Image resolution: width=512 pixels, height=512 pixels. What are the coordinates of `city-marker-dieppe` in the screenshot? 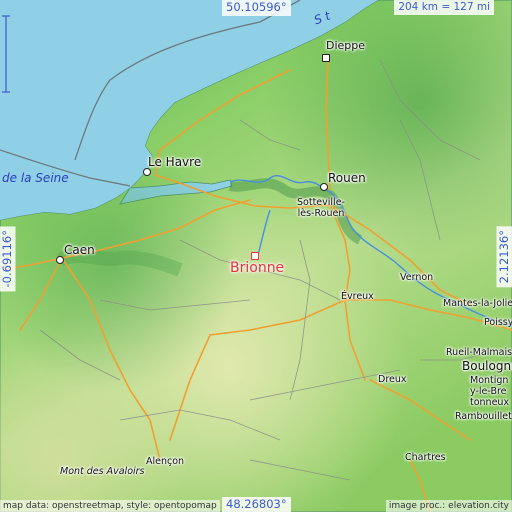 It's located at (326, 58).